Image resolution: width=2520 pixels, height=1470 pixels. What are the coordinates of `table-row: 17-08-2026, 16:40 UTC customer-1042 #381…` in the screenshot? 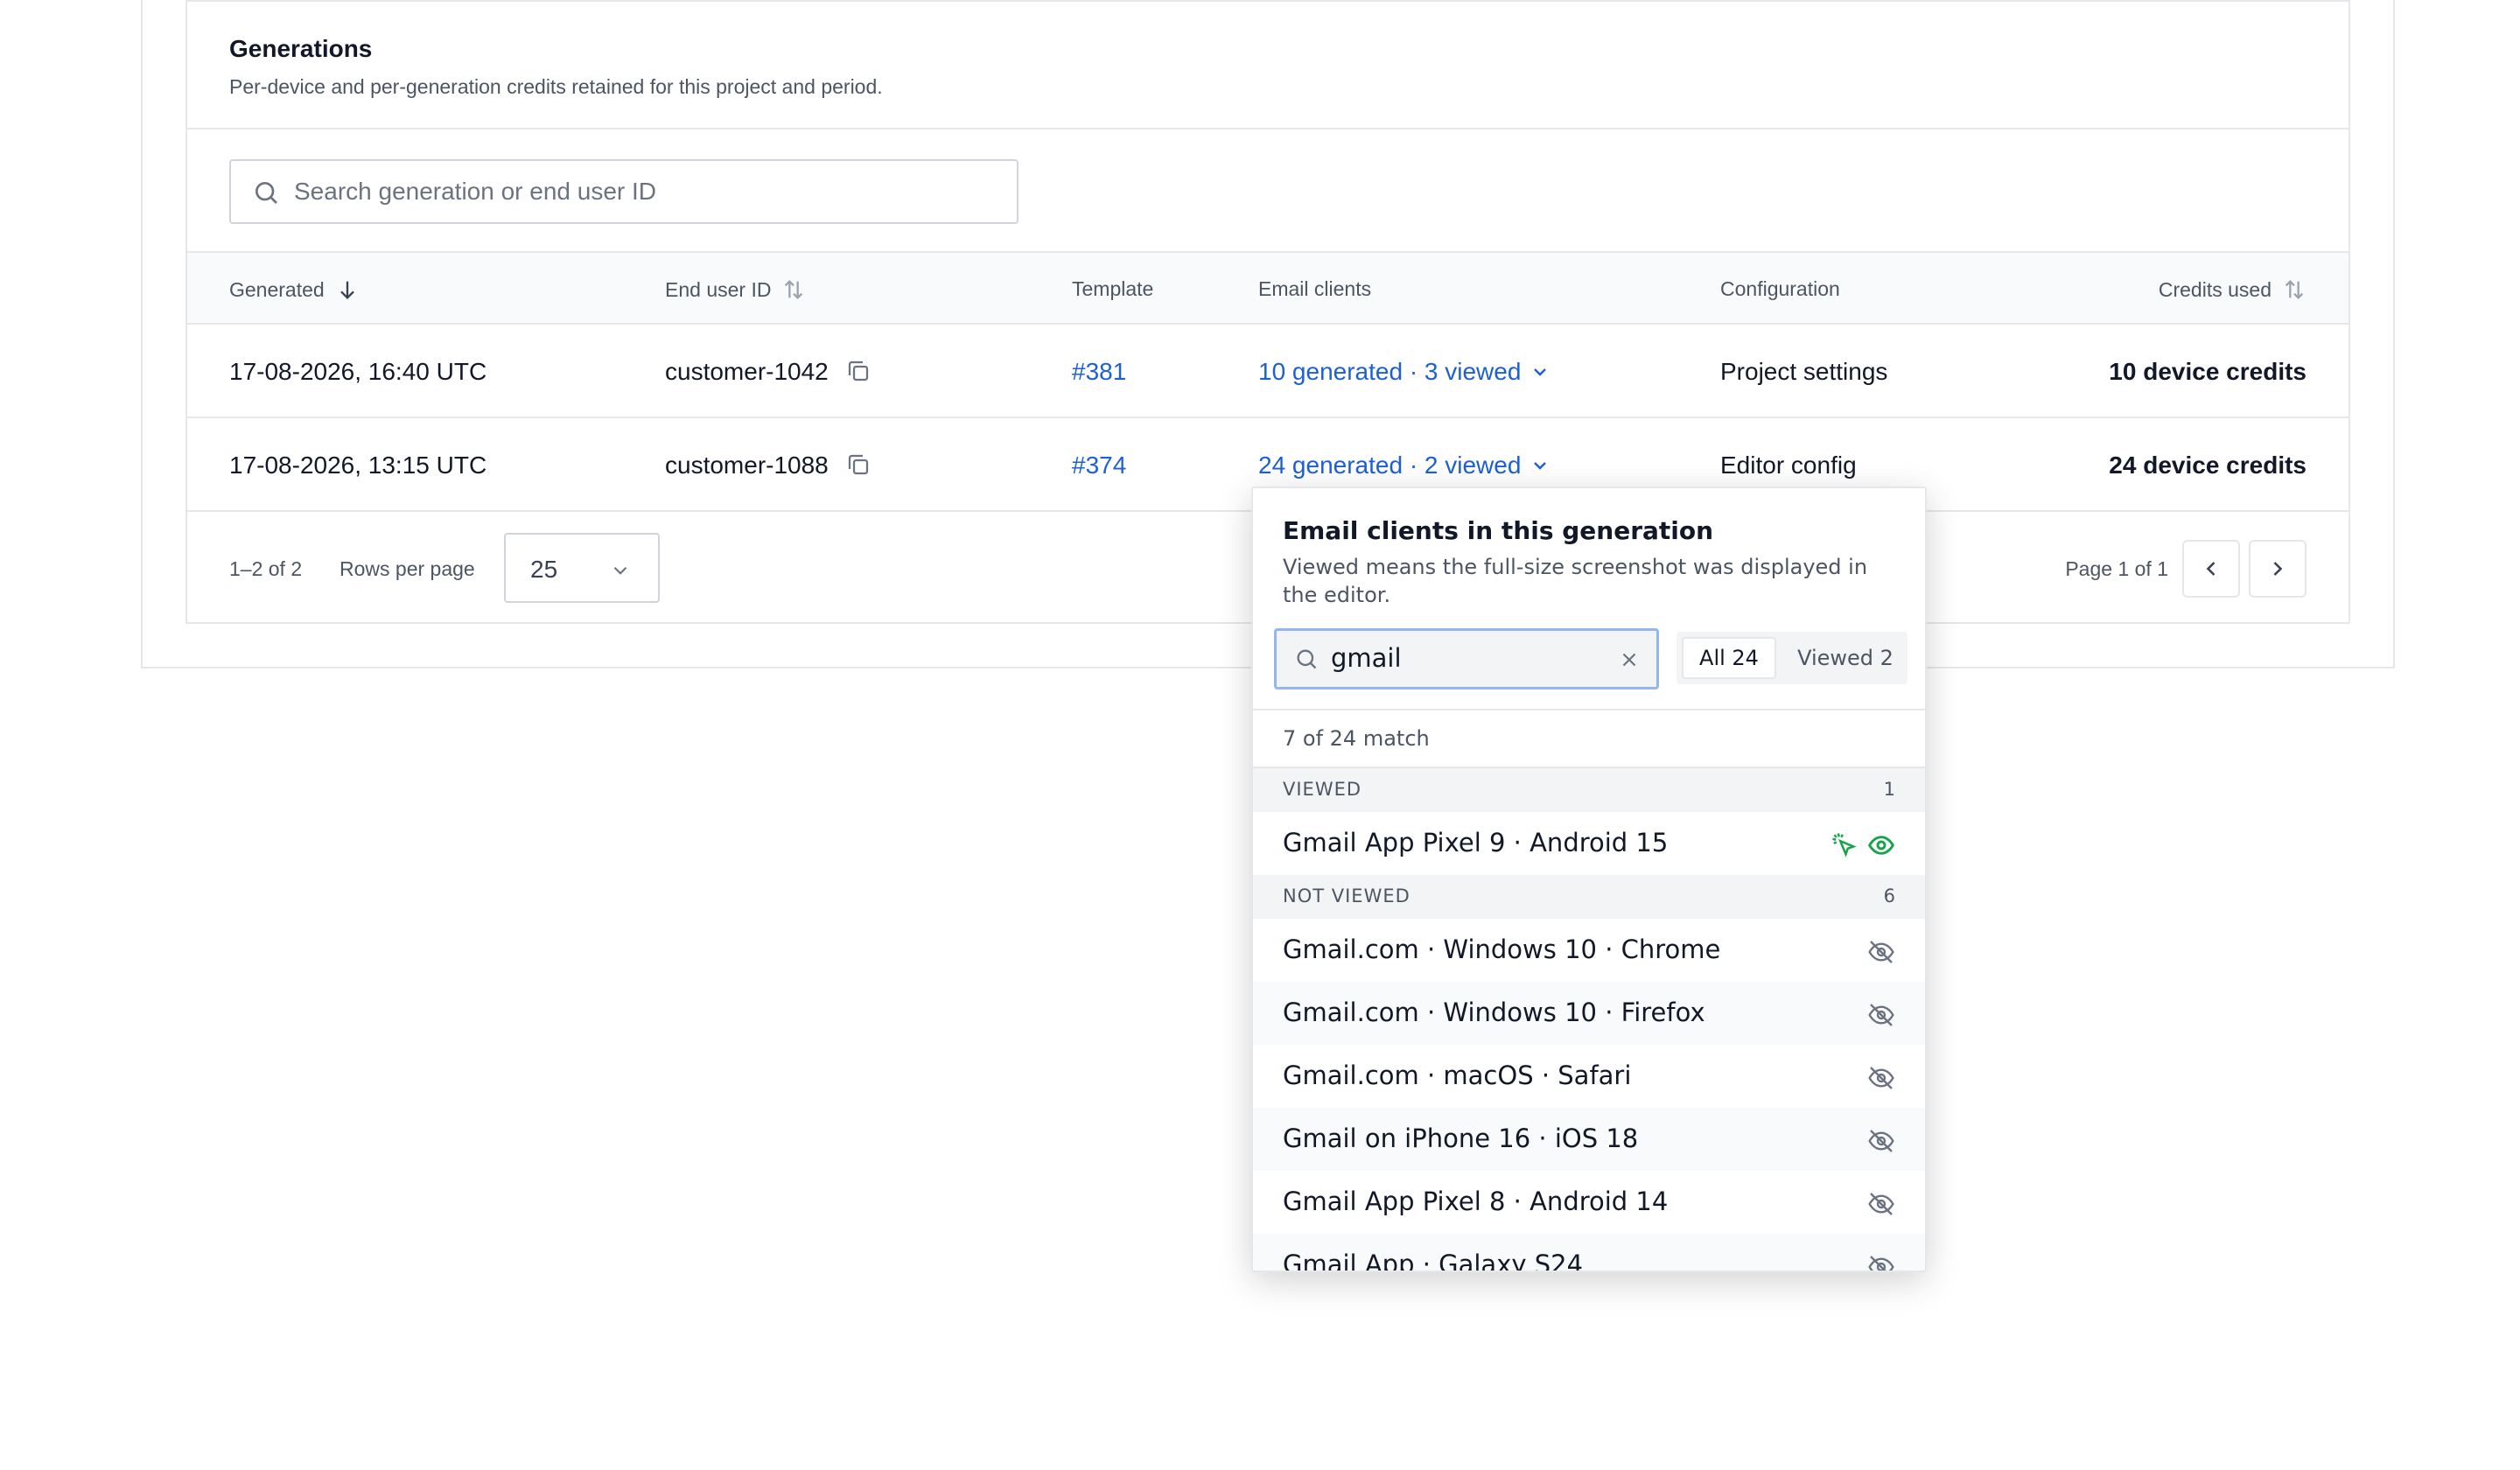 It's located at (1267, 371).